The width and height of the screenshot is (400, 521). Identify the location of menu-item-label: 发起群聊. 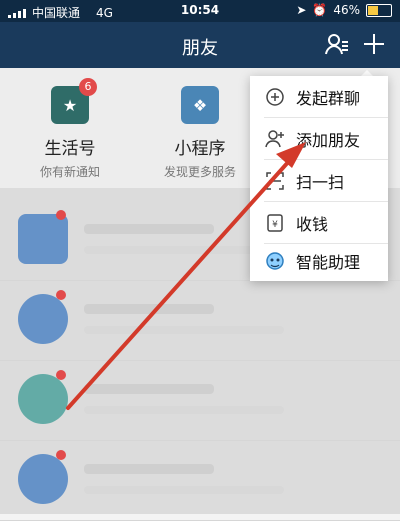
(328, 98).